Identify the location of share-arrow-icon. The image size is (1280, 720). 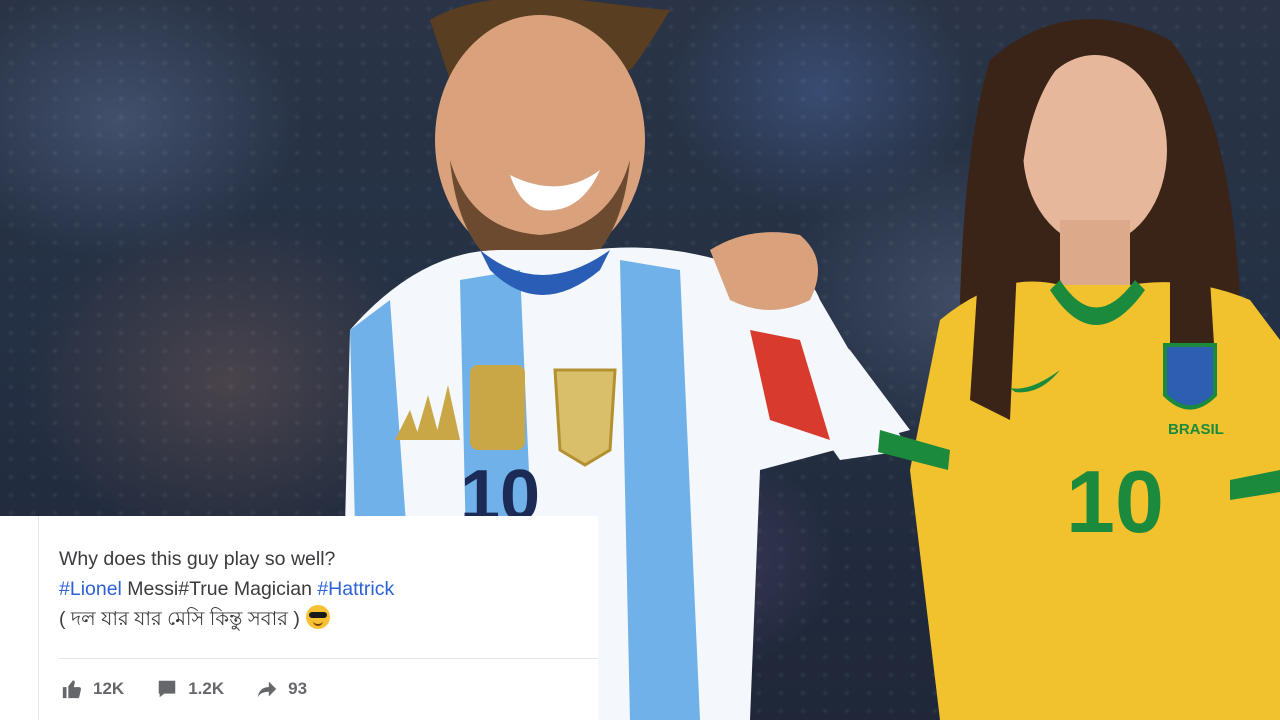
(267, 689).